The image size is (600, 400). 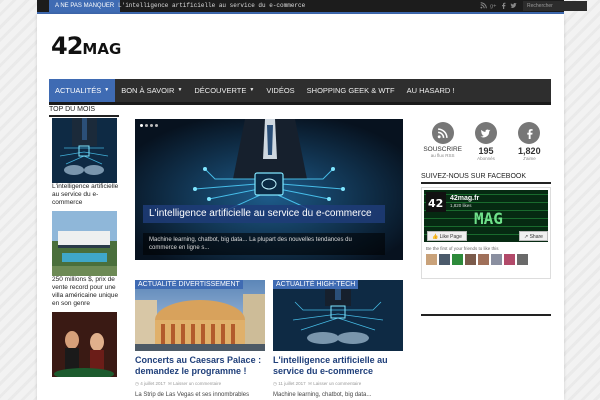 I want to click on nav-item-decouverte: DÉCOUVERTE ▼, so click(x=224, y=90).